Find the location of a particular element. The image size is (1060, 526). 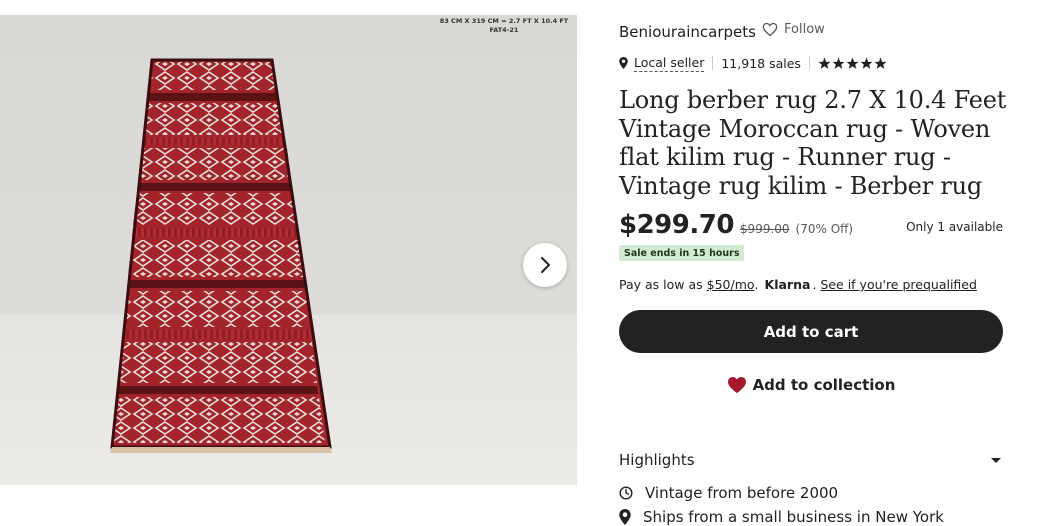

shop-meta-row: Local seller 11,918 sales is located at coordinates (753, 63).